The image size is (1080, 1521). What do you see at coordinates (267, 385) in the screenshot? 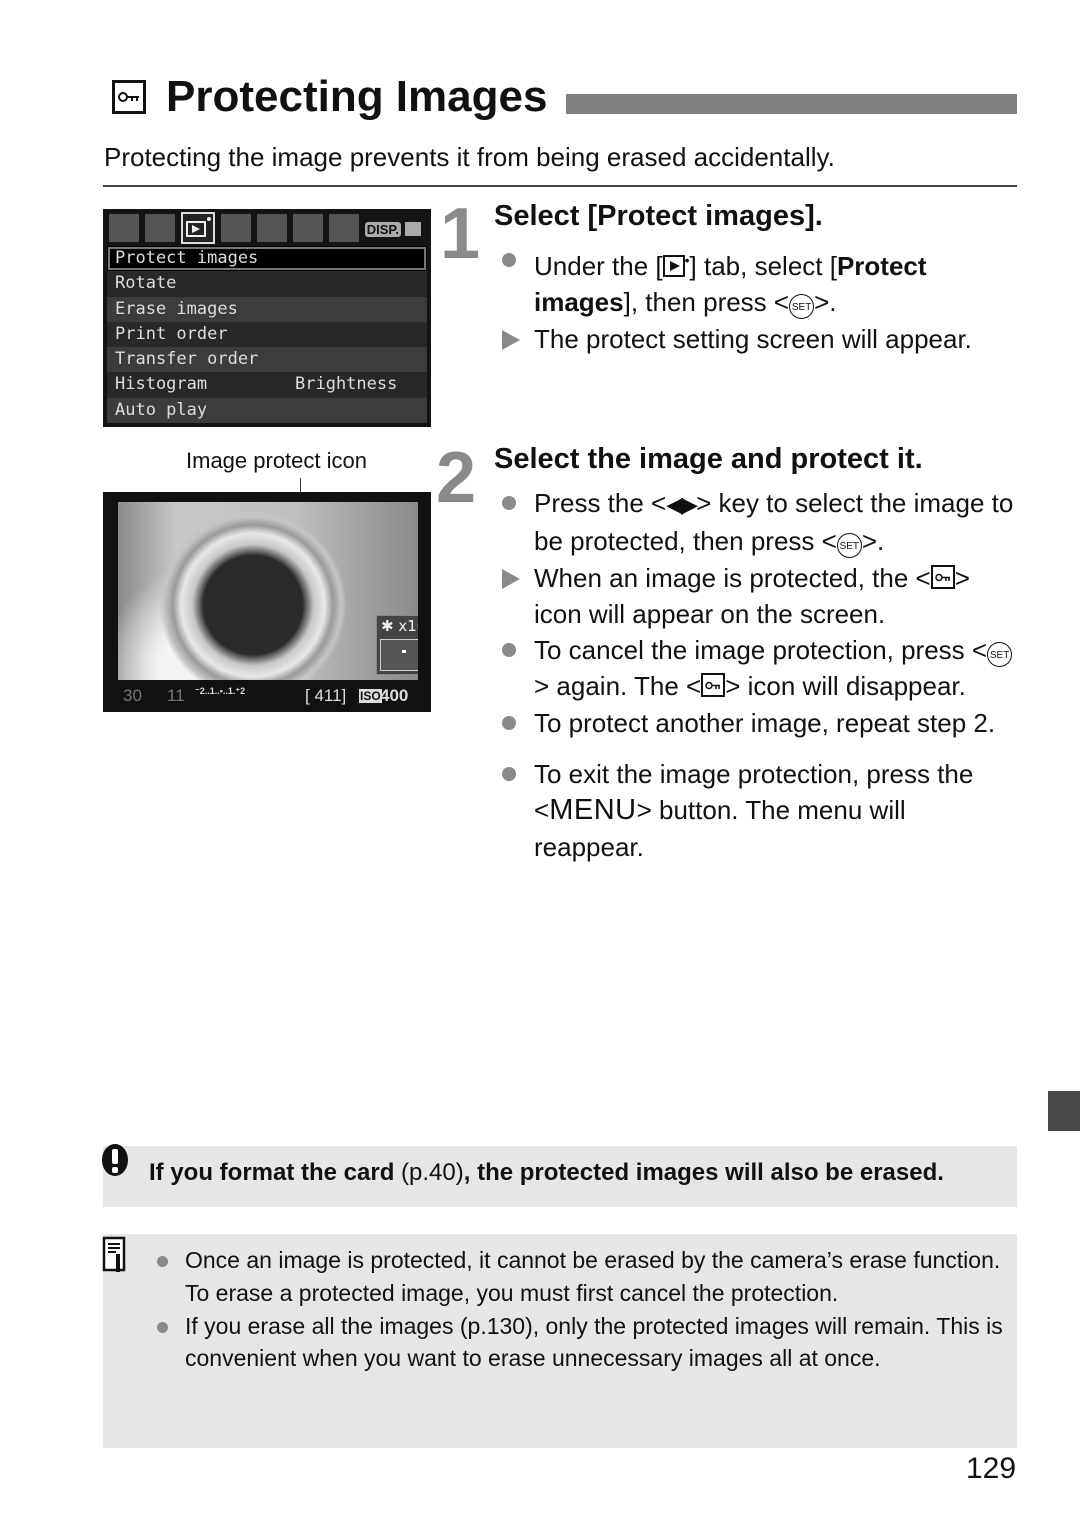
I see `menu-item-histogram: Histogram Brightness` at bounding box center [267, 385].